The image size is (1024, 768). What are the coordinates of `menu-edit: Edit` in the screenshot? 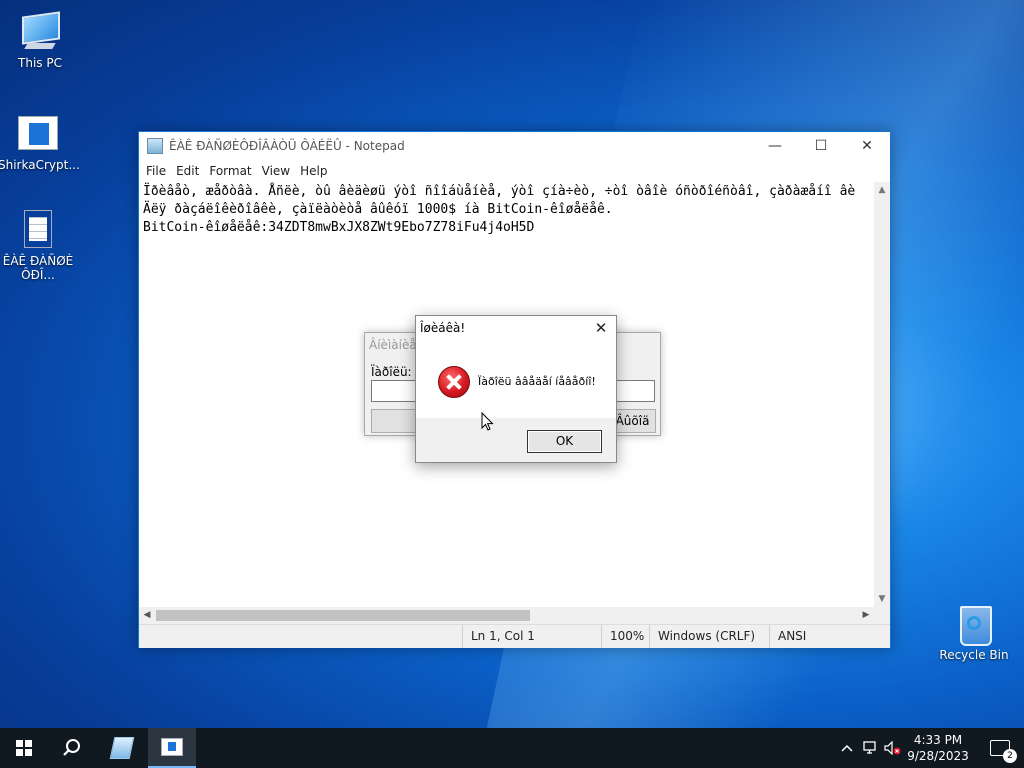 It's located at (187, 171).